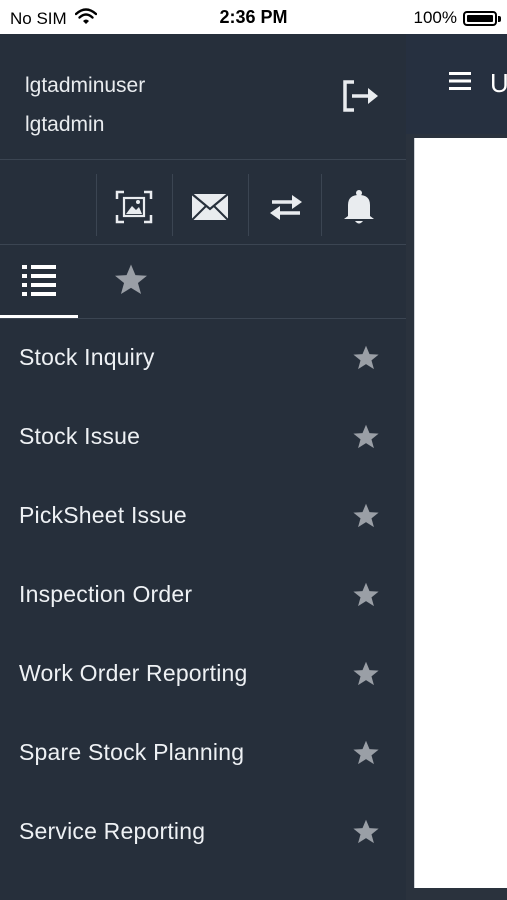 The height and width of the screenshot is (900, 507). I want to click on list-item: Stock Issue, so click(203, 438).